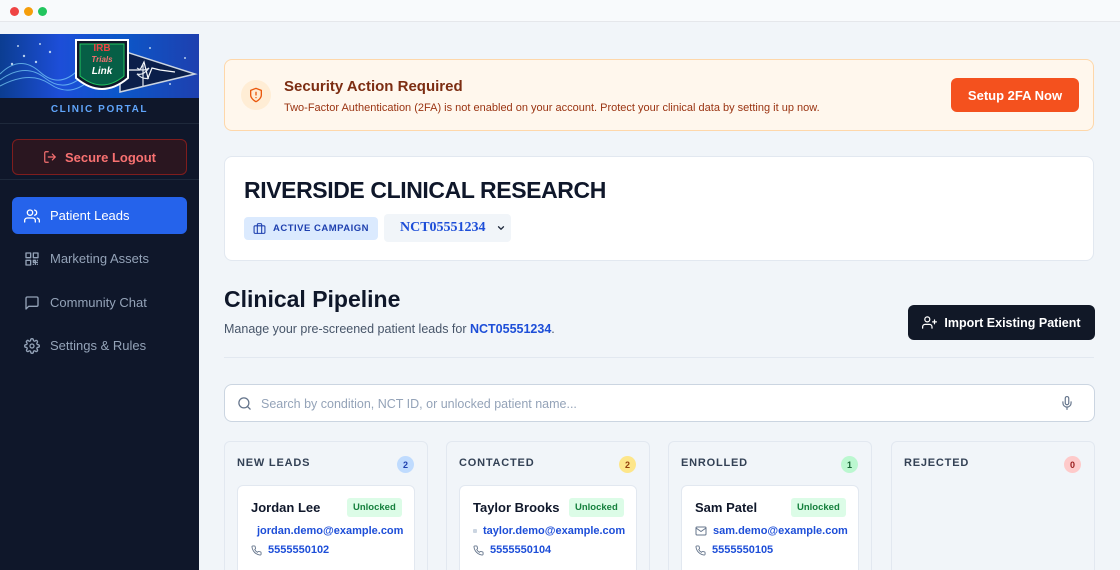  I want to click on users-icon, so click(32, 215).